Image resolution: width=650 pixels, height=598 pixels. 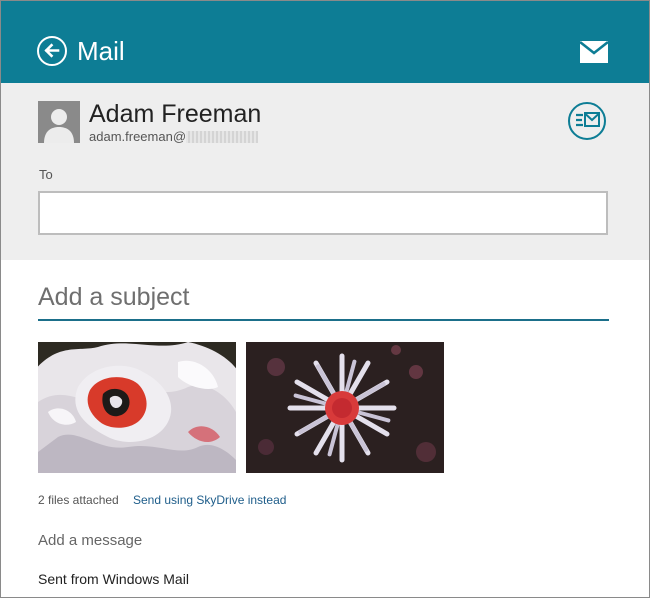 I want to click on back-arrow-icon, so click(x=52, y=50).